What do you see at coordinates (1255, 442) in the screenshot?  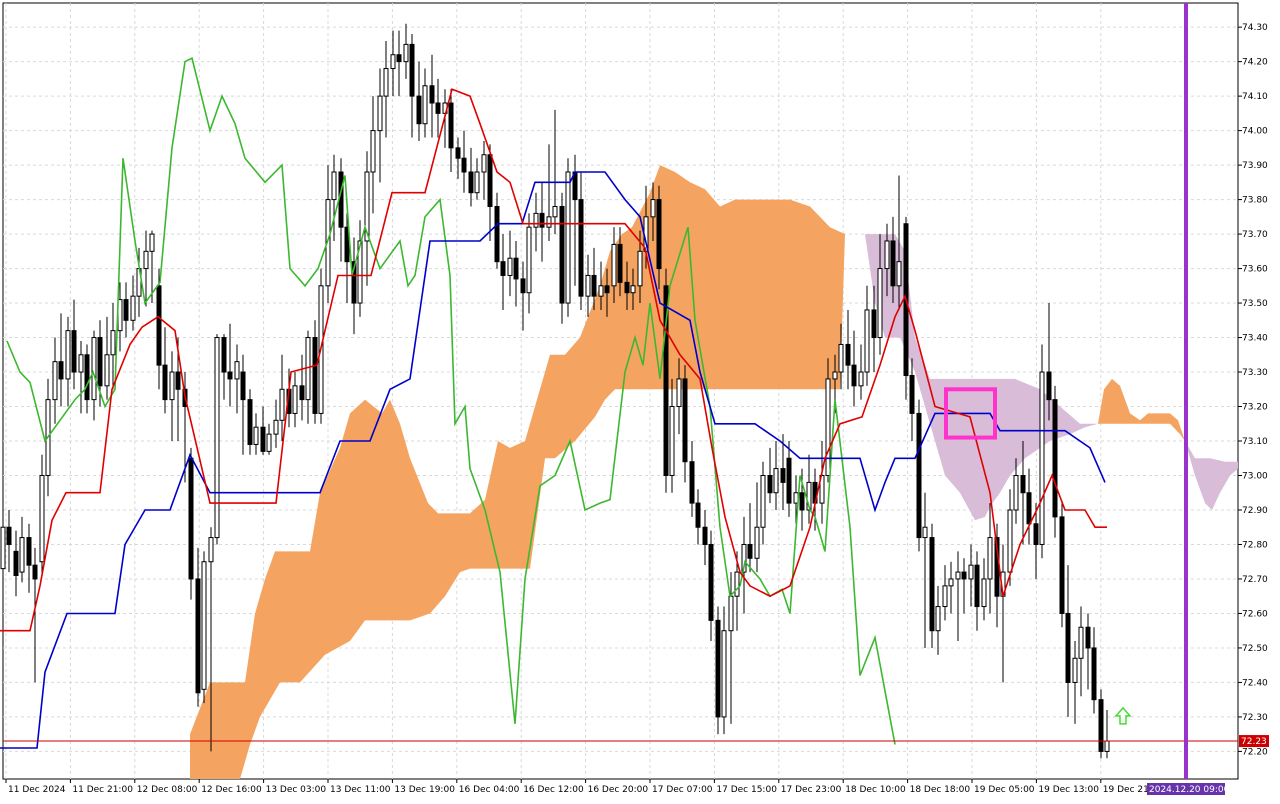 I see `y-tick-label: 73.10` at bounding box center [1255, 442].